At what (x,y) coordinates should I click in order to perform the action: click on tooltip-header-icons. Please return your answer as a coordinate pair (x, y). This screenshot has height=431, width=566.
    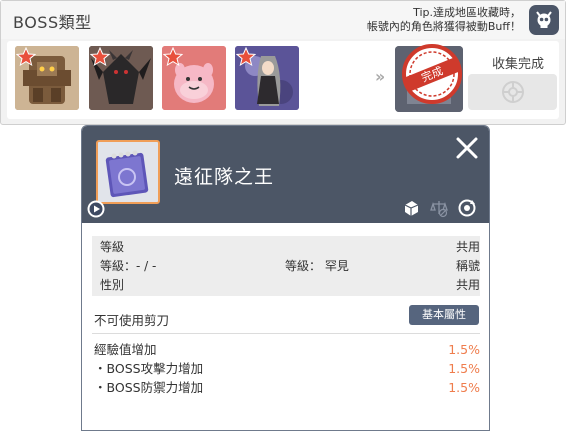
    Looking at the image, I should click on (439, 208).